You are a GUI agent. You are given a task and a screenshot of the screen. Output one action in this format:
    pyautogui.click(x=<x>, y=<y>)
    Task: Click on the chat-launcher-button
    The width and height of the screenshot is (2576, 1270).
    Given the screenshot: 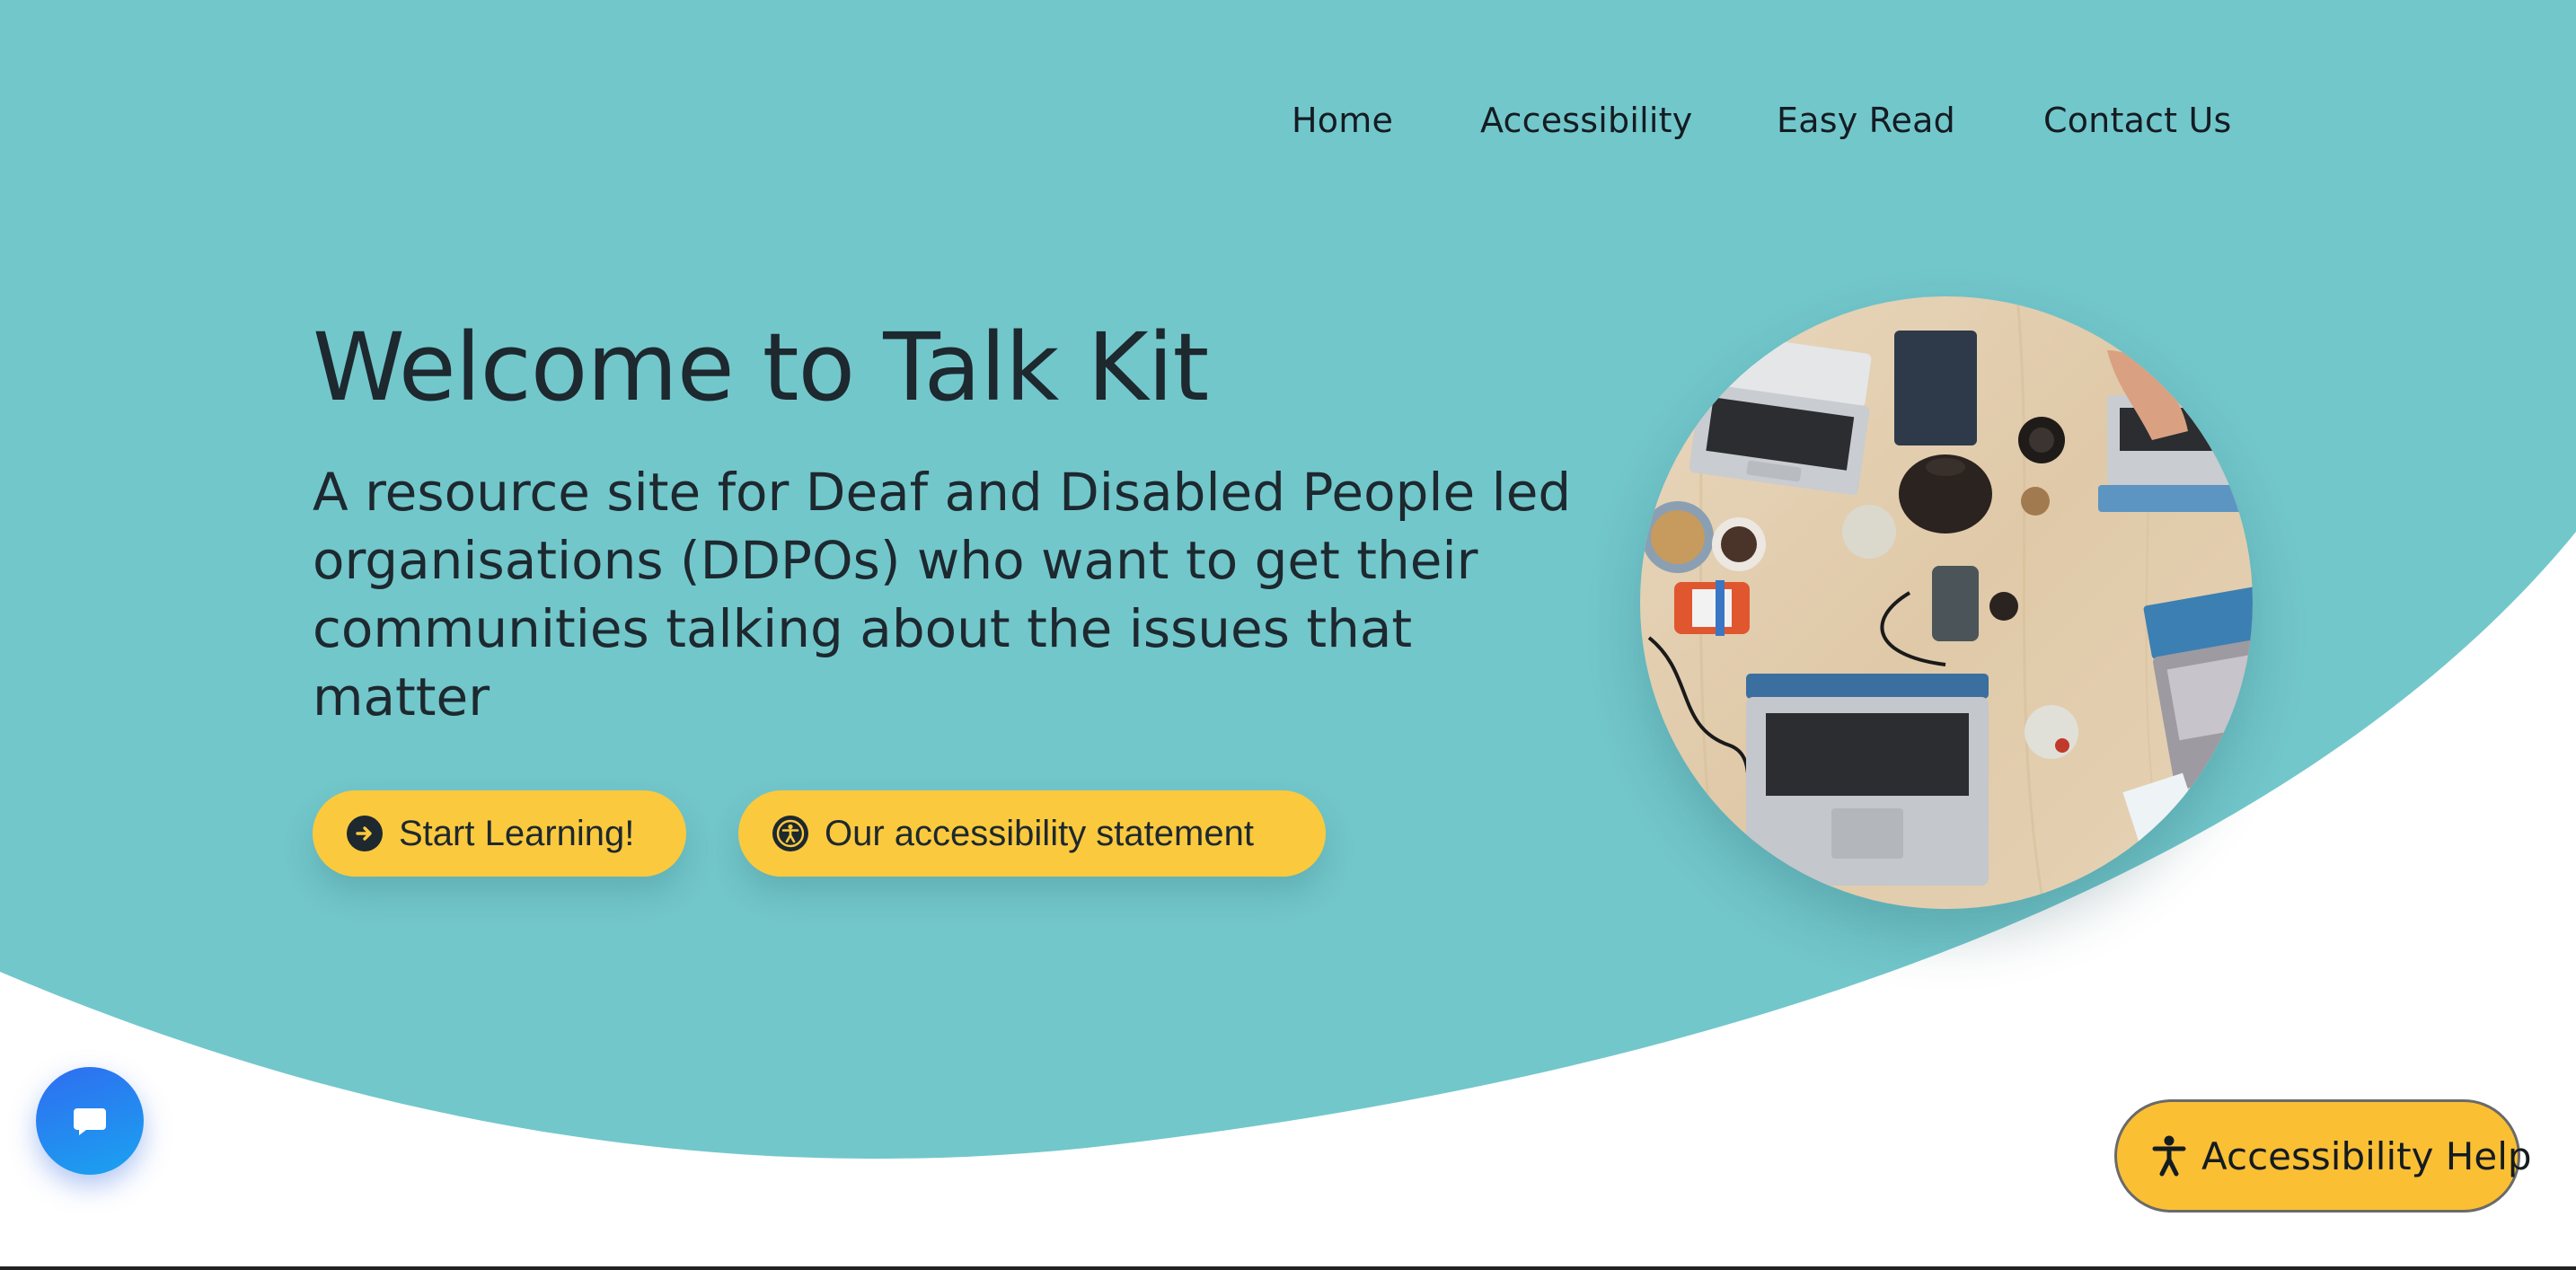 What is the action you would take?
    pyautogui.click(x=90, y=1121)
    